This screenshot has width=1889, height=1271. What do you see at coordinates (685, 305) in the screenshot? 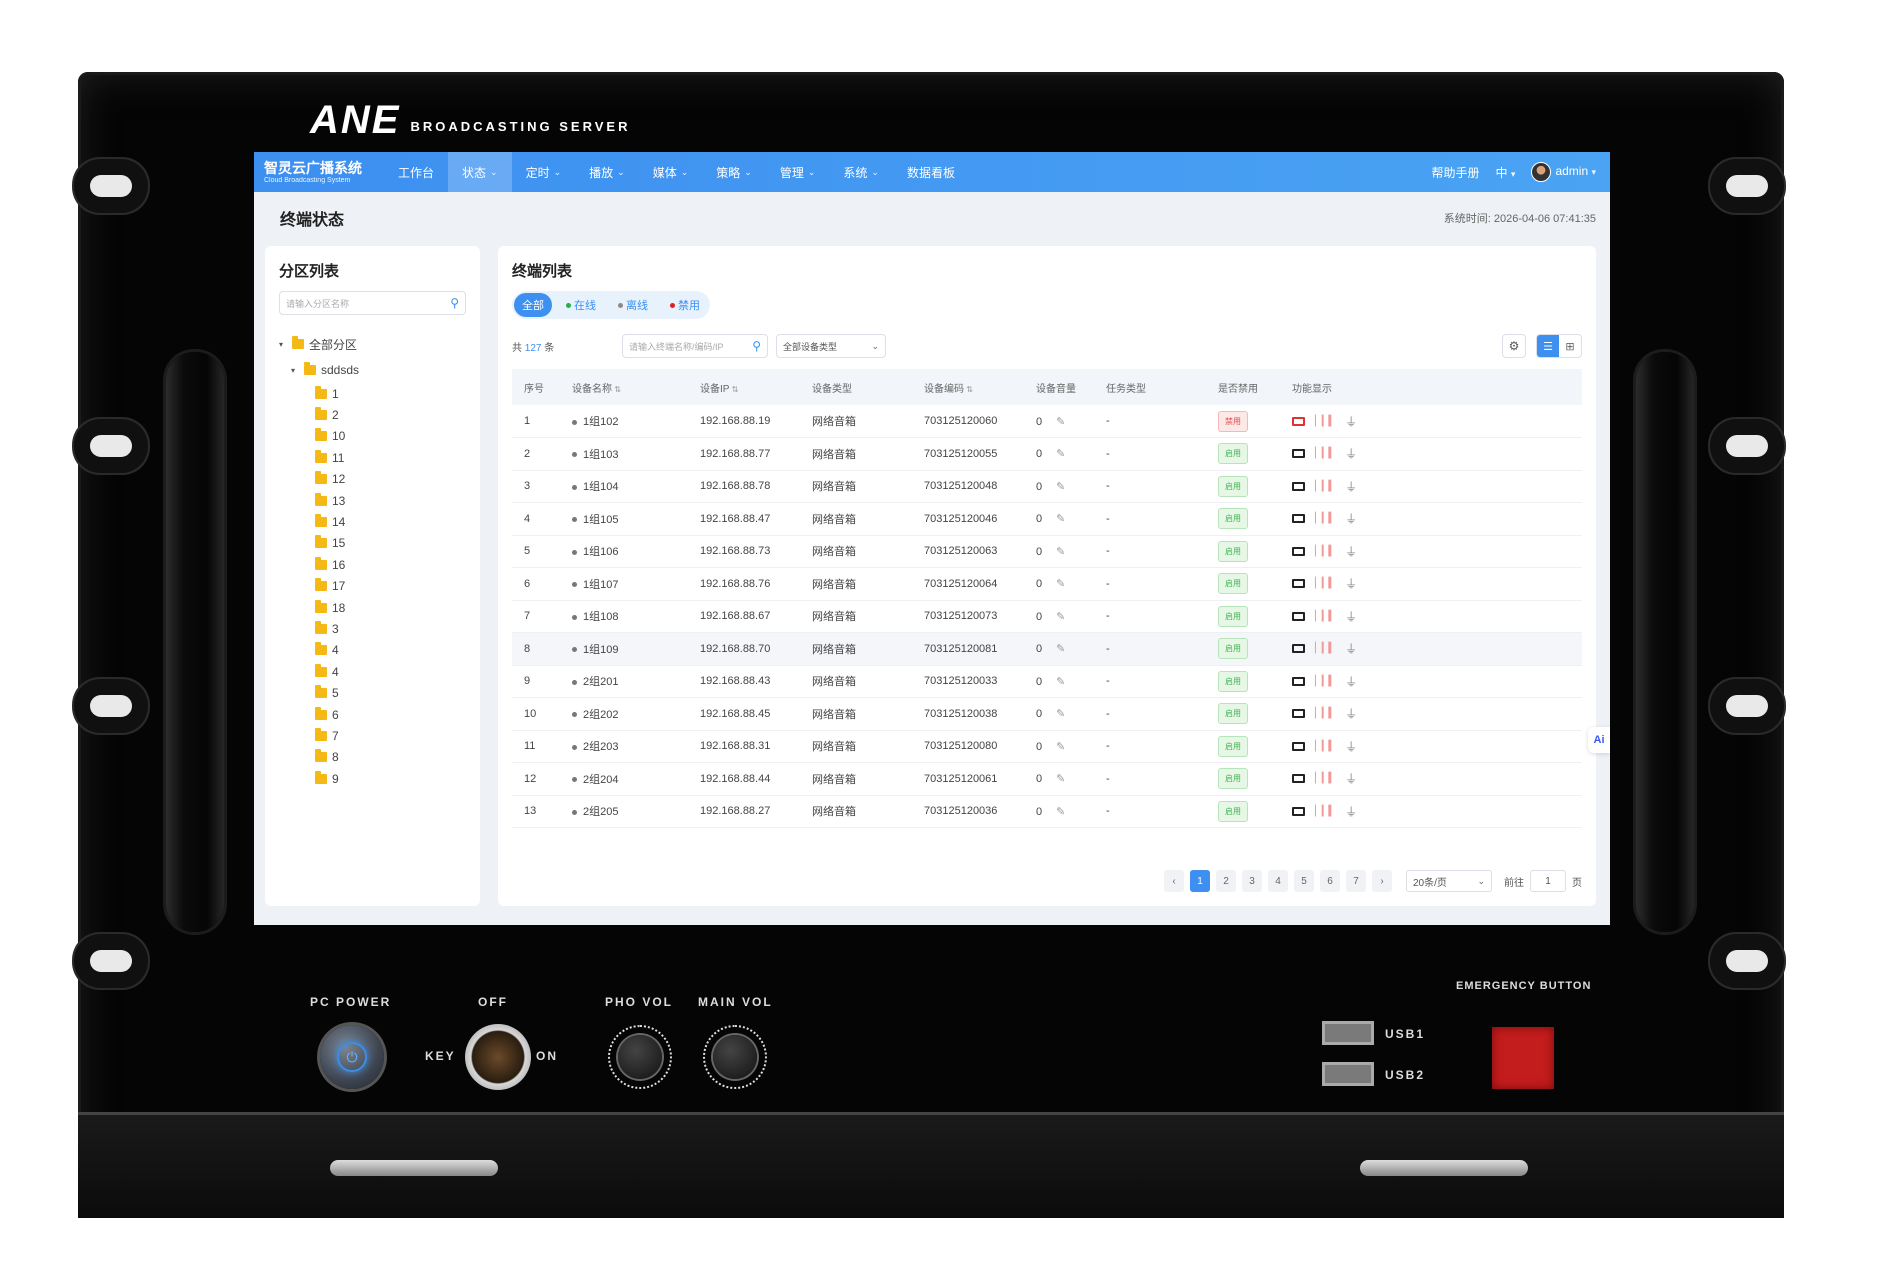
I see `filter-tab-3: 禁用` at bounding box center [685, 305].